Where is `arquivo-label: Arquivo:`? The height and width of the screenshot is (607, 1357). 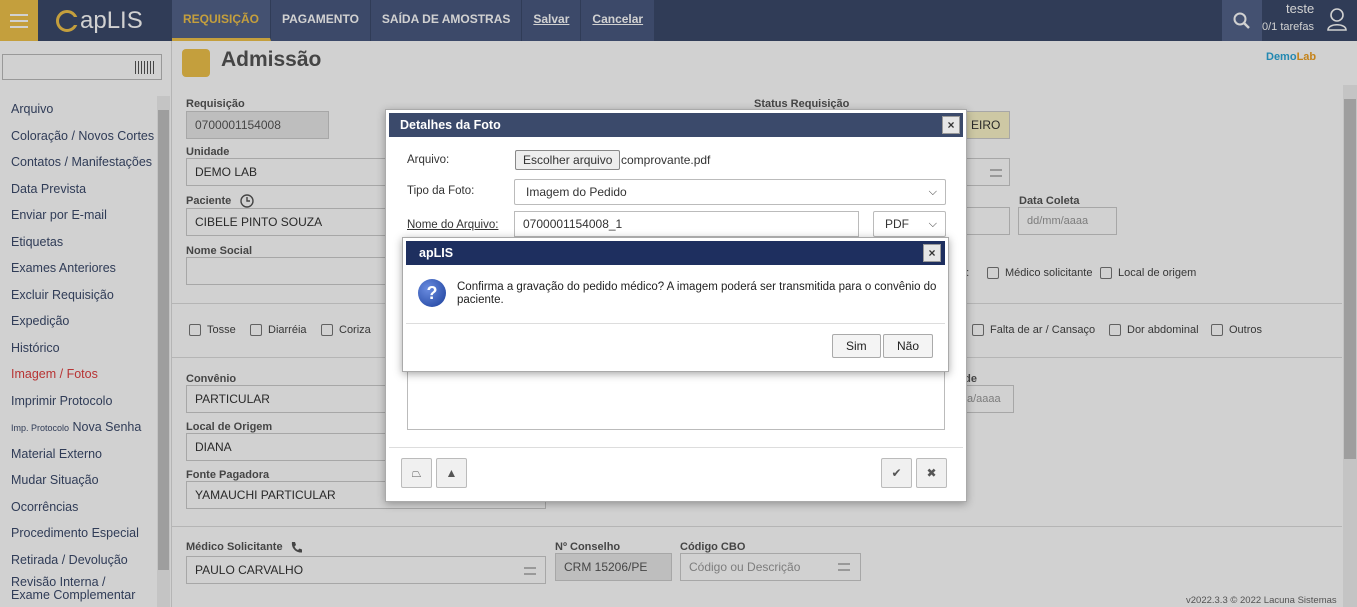
arquivo-label: Arquivo: is located at coordinates (428, 160).